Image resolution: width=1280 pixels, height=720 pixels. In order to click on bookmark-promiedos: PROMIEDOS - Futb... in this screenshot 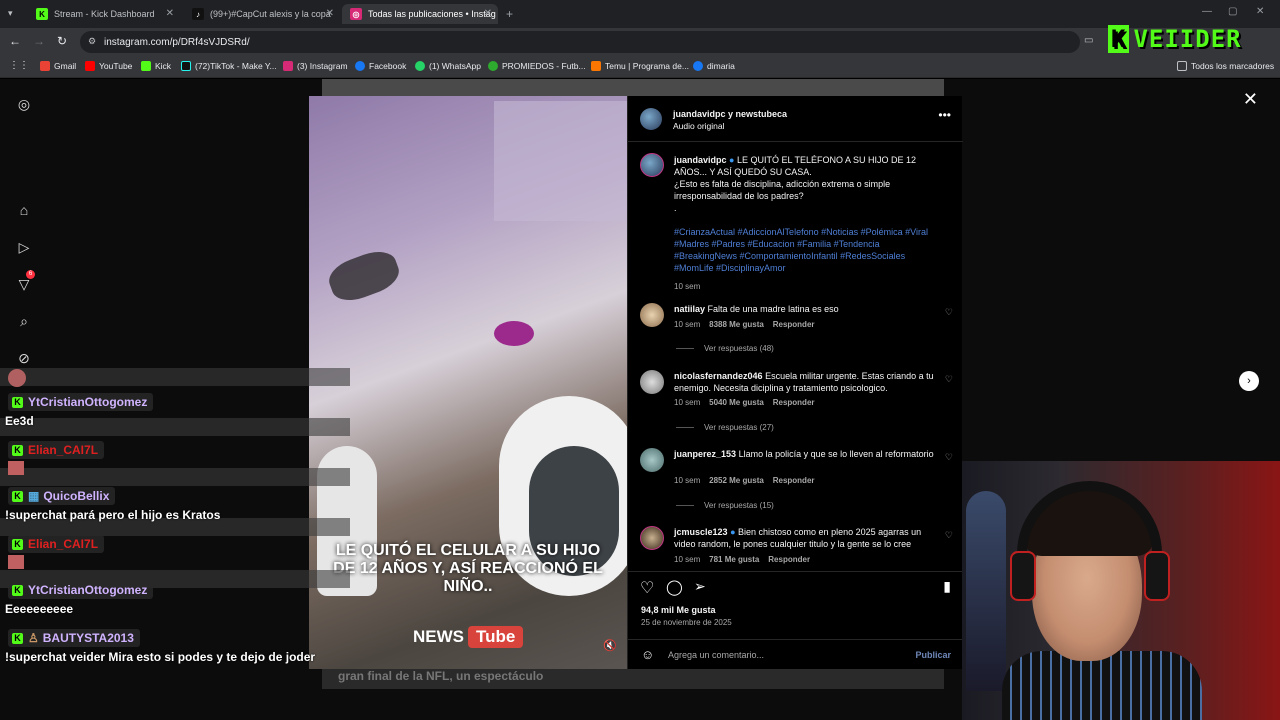, I will do `click(537, 66)`.